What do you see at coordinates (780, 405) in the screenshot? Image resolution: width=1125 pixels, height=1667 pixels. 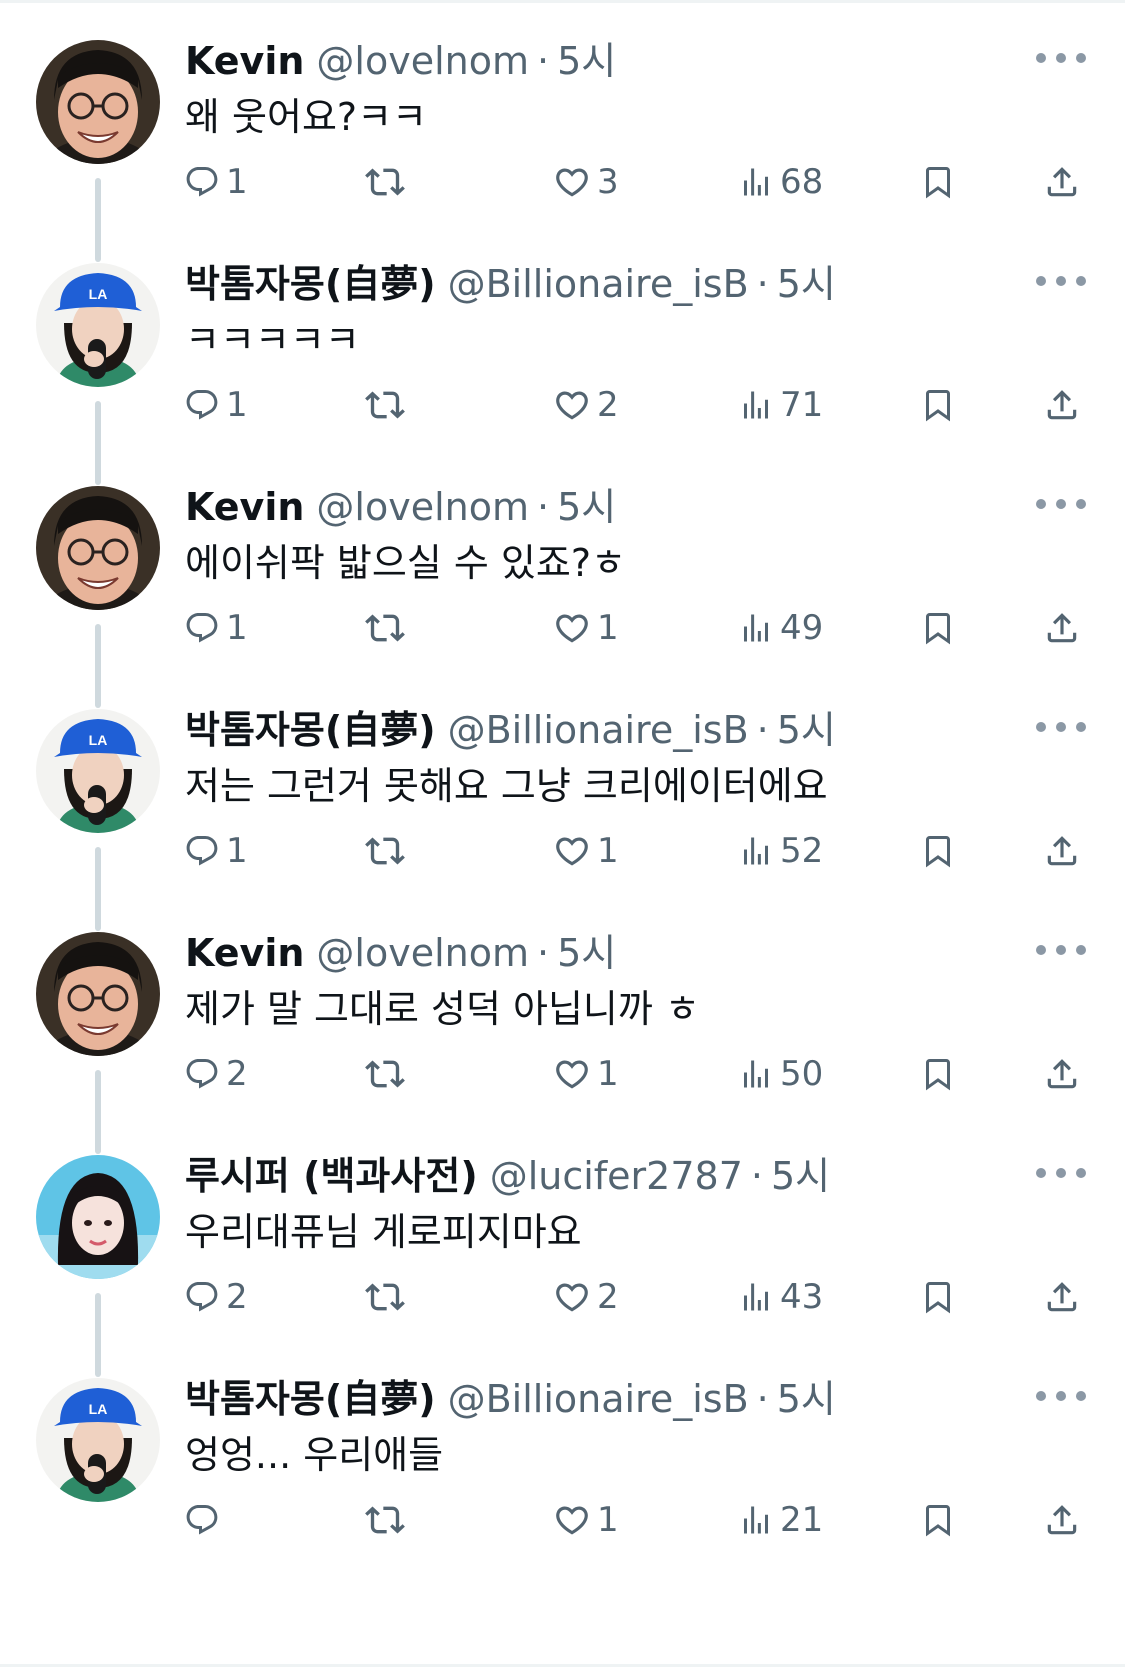 I see `views-button: 71` at bounding box center [780, 405].